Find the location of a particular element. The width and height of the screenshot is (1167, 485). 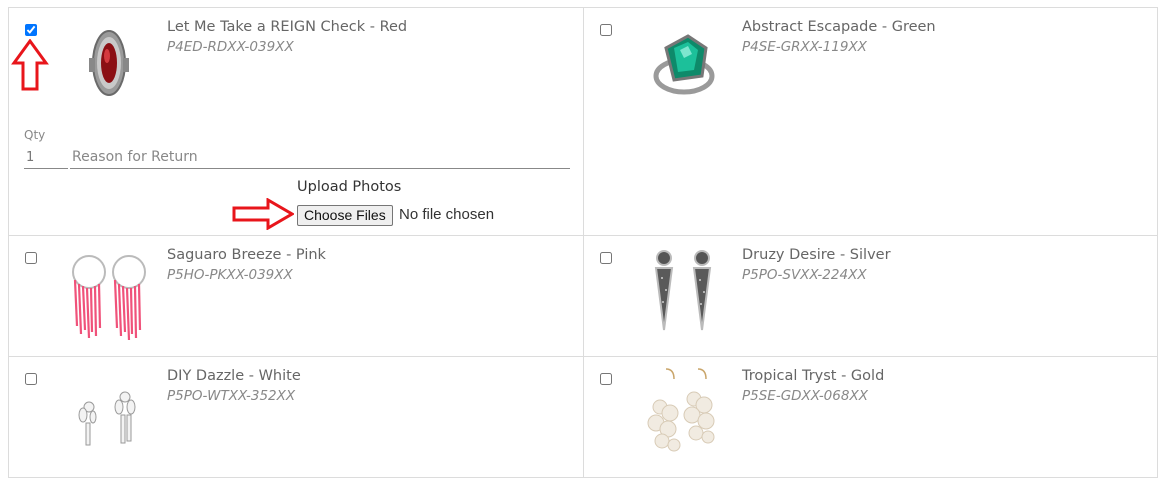

qty-label: Qty is located at coordinates (35, 135).